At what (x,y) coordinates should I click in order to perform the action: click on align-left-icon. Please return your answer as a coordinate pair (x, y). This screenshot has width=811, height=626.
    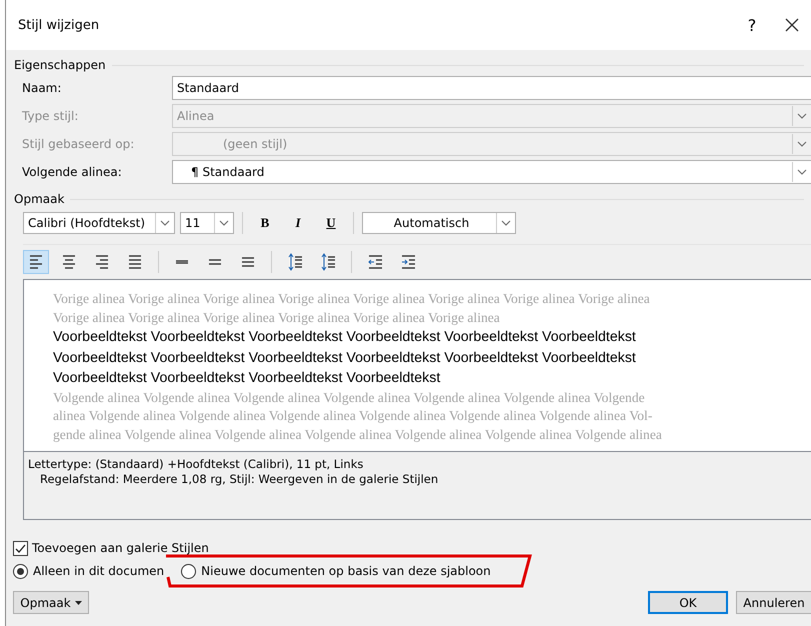
    Looking at the image, I should click on (36, 262).